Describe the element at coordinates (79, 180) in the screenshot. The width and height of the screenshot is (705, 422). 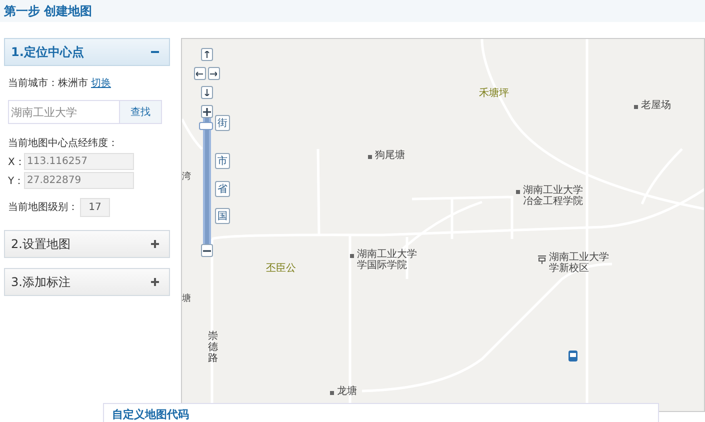
I see `latitude-field: 27.822879` at that location.